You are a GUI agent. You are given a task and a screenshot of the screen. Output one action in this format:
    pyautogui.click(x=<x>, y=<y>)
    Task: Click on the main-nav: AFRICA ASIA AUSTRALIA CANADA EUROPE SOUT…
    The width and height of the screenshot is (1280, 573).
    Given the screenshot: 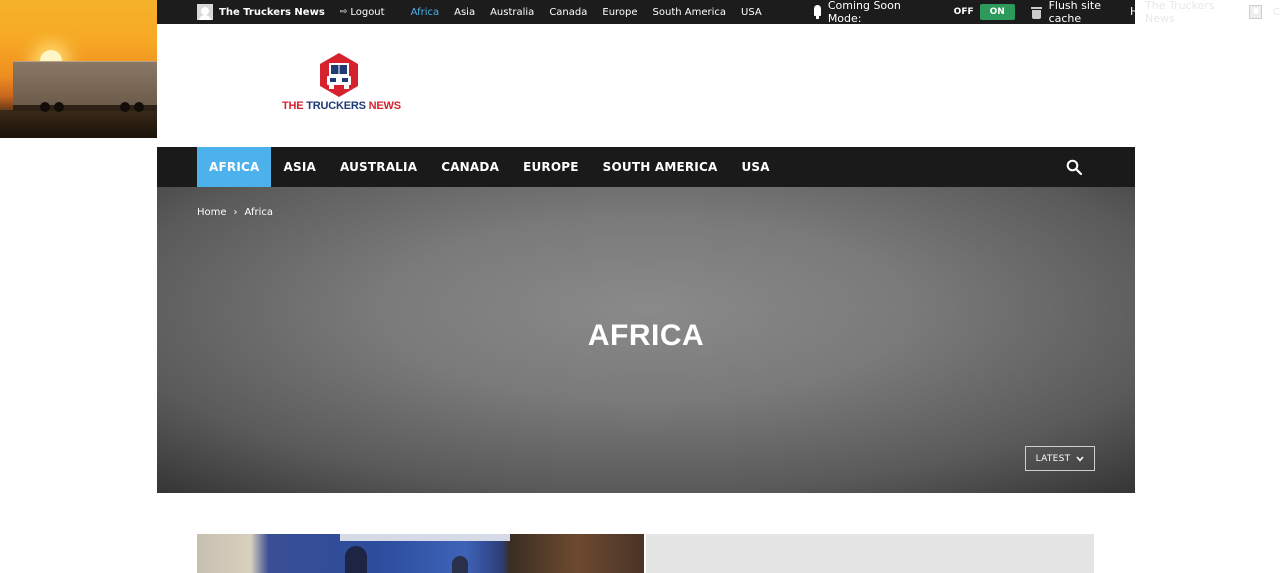 What is the action you would take?
    pyautogui.click(x=646, y=167)
    